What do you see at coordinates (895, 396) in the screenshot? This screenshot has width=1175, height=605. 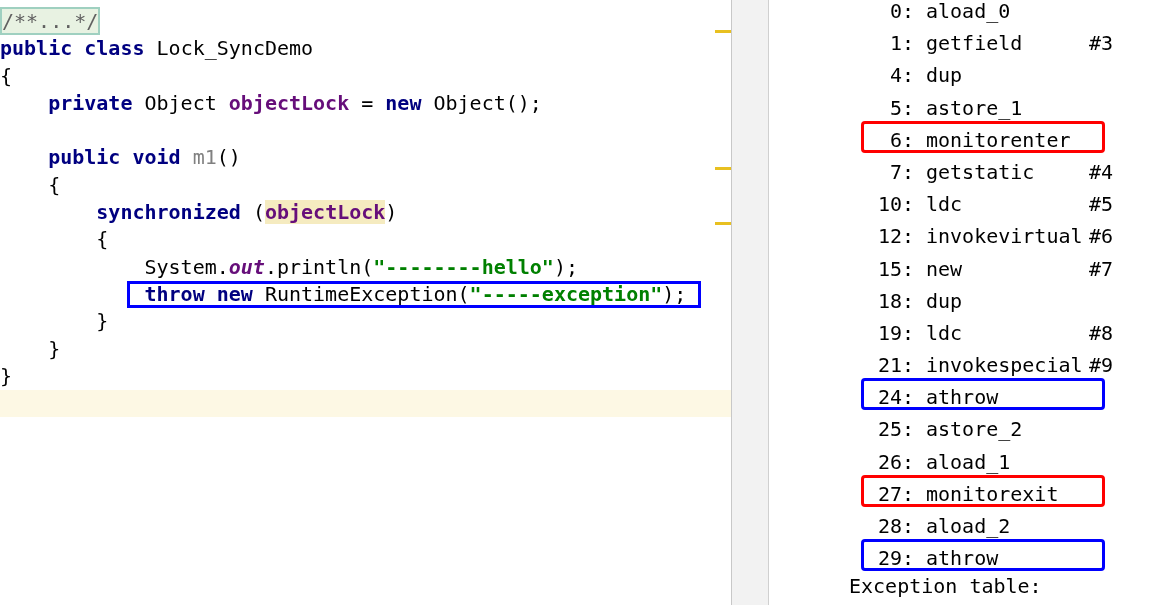 I see `bytecode-offset: 24:` at bounding box center [895, 396].